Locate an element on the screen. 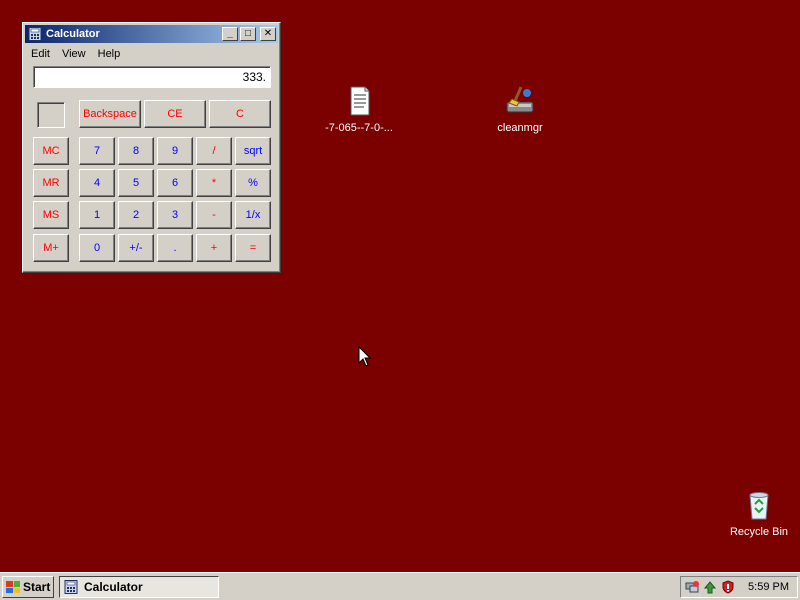  digit-3-button: 3 is located at coordinates (175, 215).